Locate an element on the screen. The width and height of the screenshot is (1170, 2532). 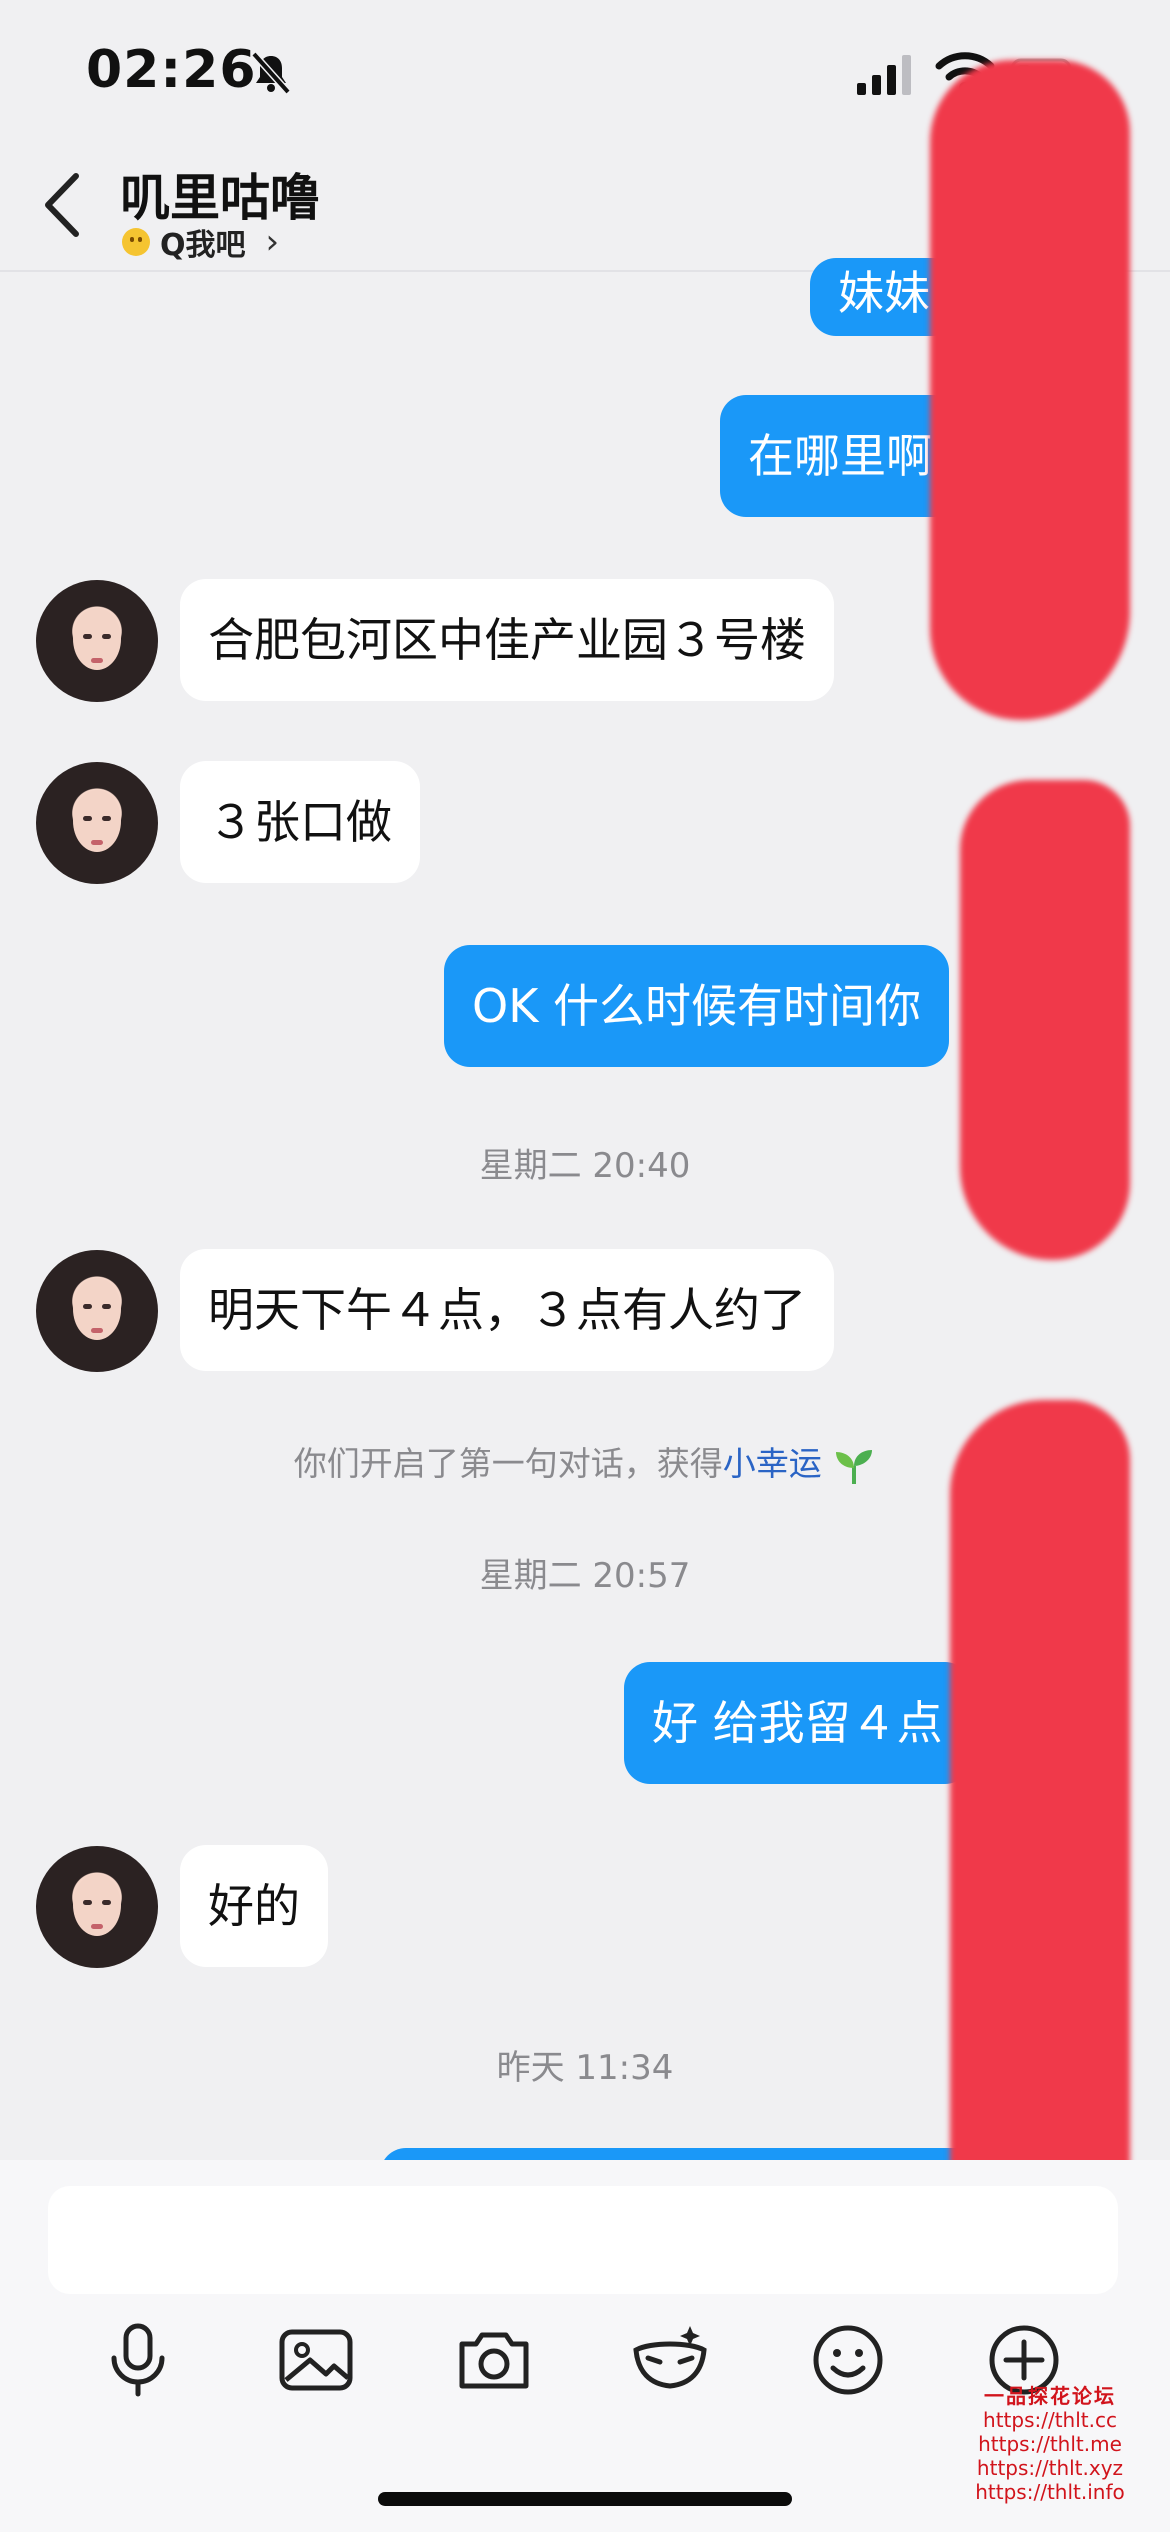
message-text: 合肥包河区中佳产业园３号楼 is located at coordinates (507, 640).